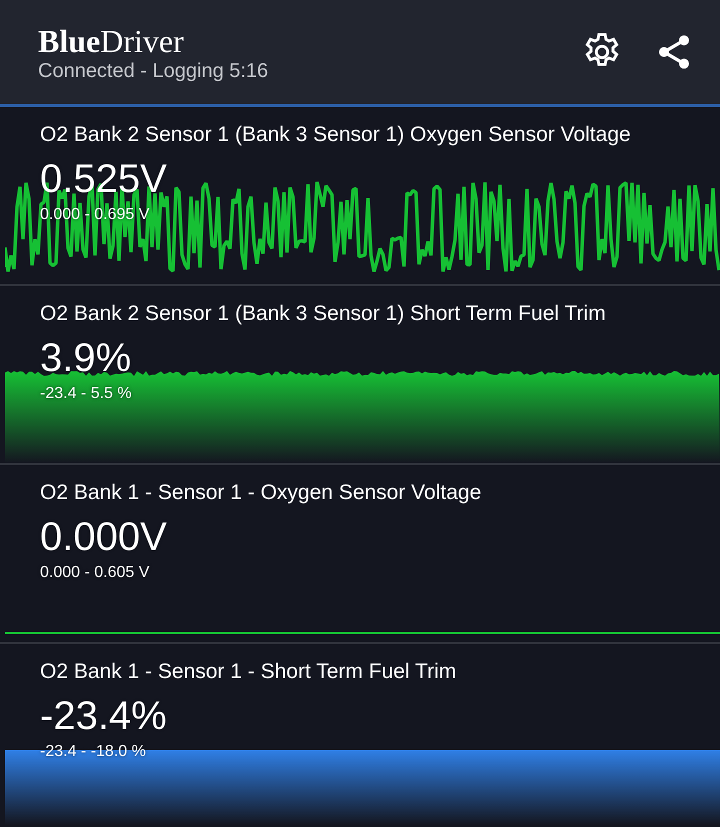 This screenshot has width=720, height=827. Describe the element at coordinates (103, 537) in the screenshot. I see `gauge-value: 0.000V` at that location.